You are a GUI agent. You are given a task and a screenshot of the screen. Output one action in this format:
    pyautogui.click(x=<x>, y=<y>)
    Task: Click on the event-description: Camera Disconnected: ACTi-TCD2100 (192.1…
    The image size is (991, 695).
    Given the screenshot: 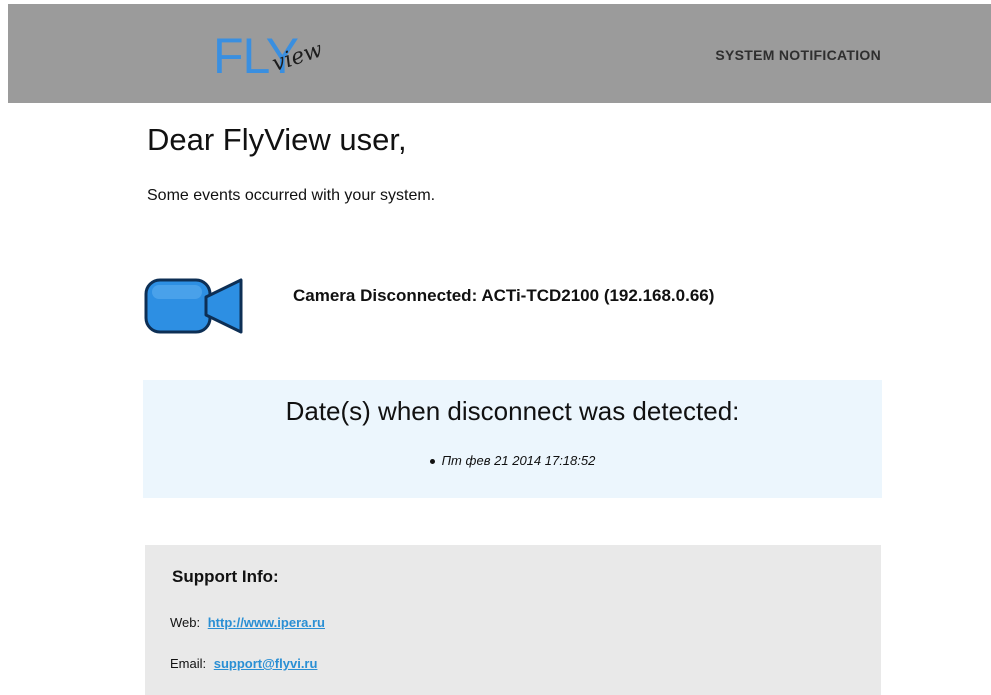 What is the action you would take?
    pyautogui.click(x=504, y=295)
    